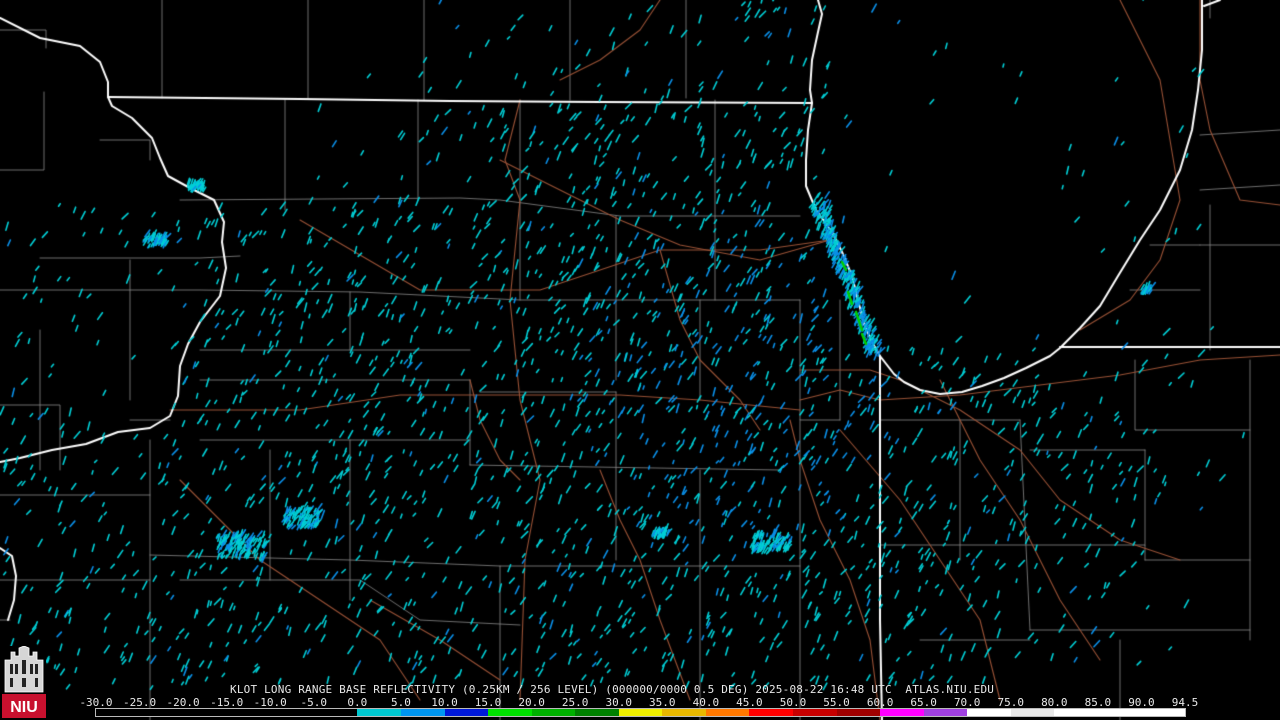 The height and width of the screenshot is (720, 1280). I want to click on scale-label: -15.0, so click(227, 702).